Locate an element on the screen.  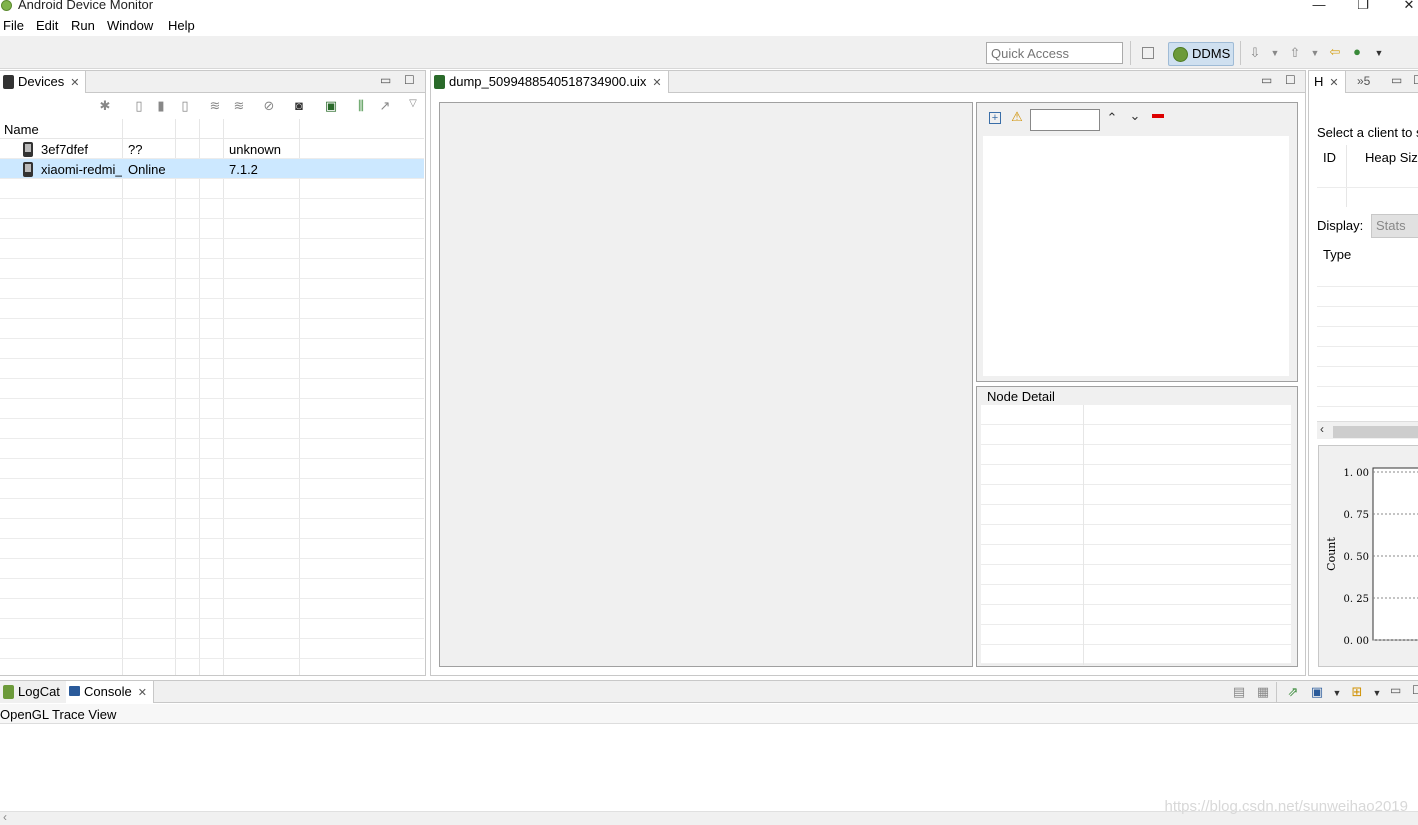
horizontal-scrollbar: ‹ is located at coordinates (1367, 430).